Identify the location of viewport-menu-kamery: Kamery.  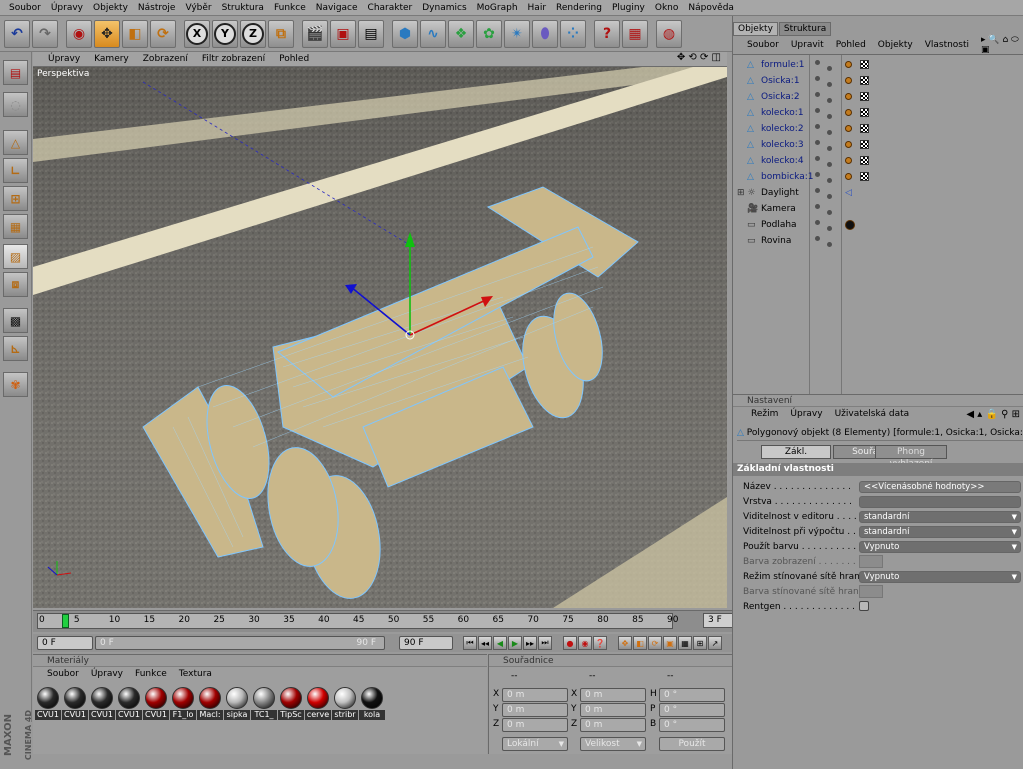
(111, 59).